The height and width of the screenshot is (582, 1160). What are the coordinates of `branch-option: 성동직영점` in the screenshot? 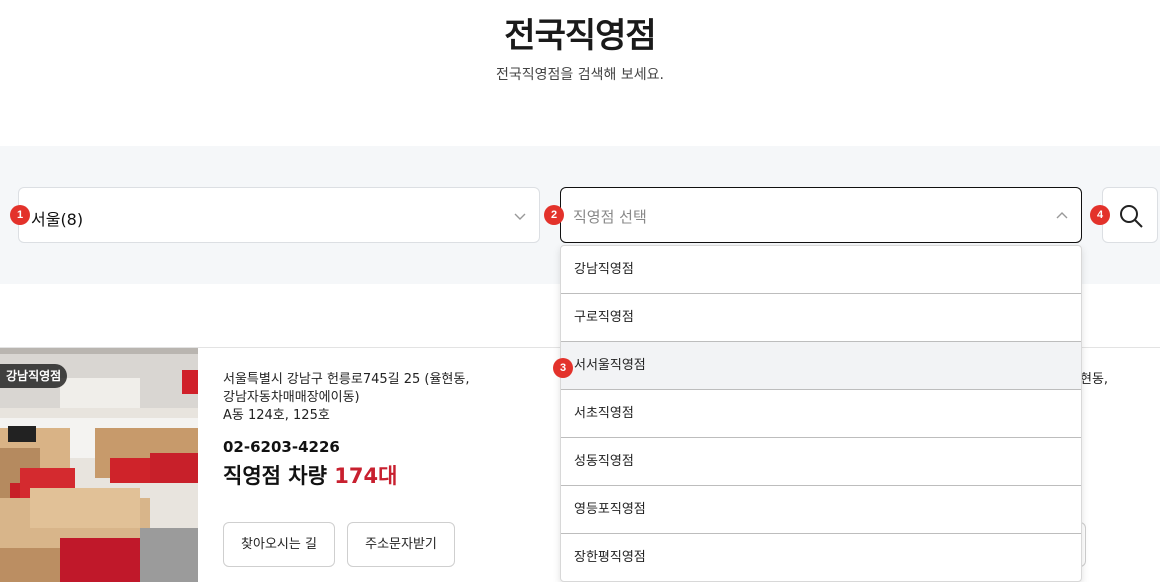 It's located at (821, 462).